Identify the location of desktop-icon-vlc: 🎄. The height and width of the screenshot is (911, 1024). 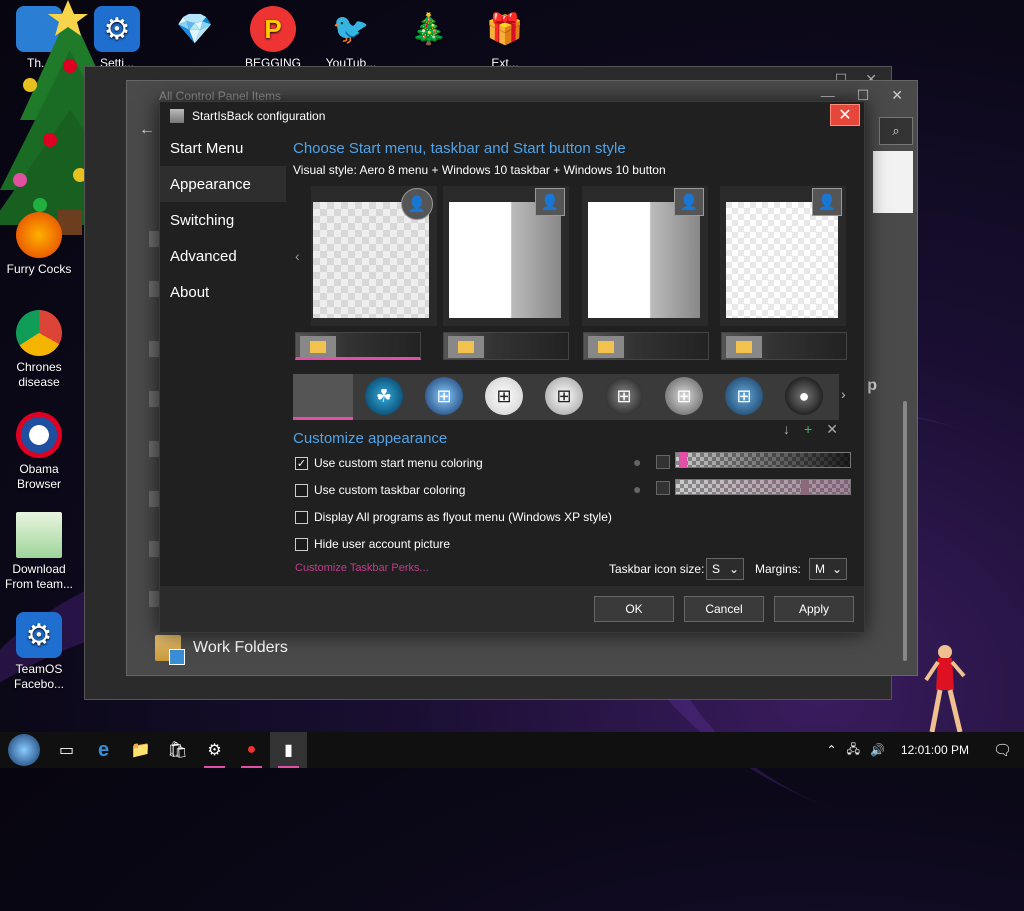
(429, 31).